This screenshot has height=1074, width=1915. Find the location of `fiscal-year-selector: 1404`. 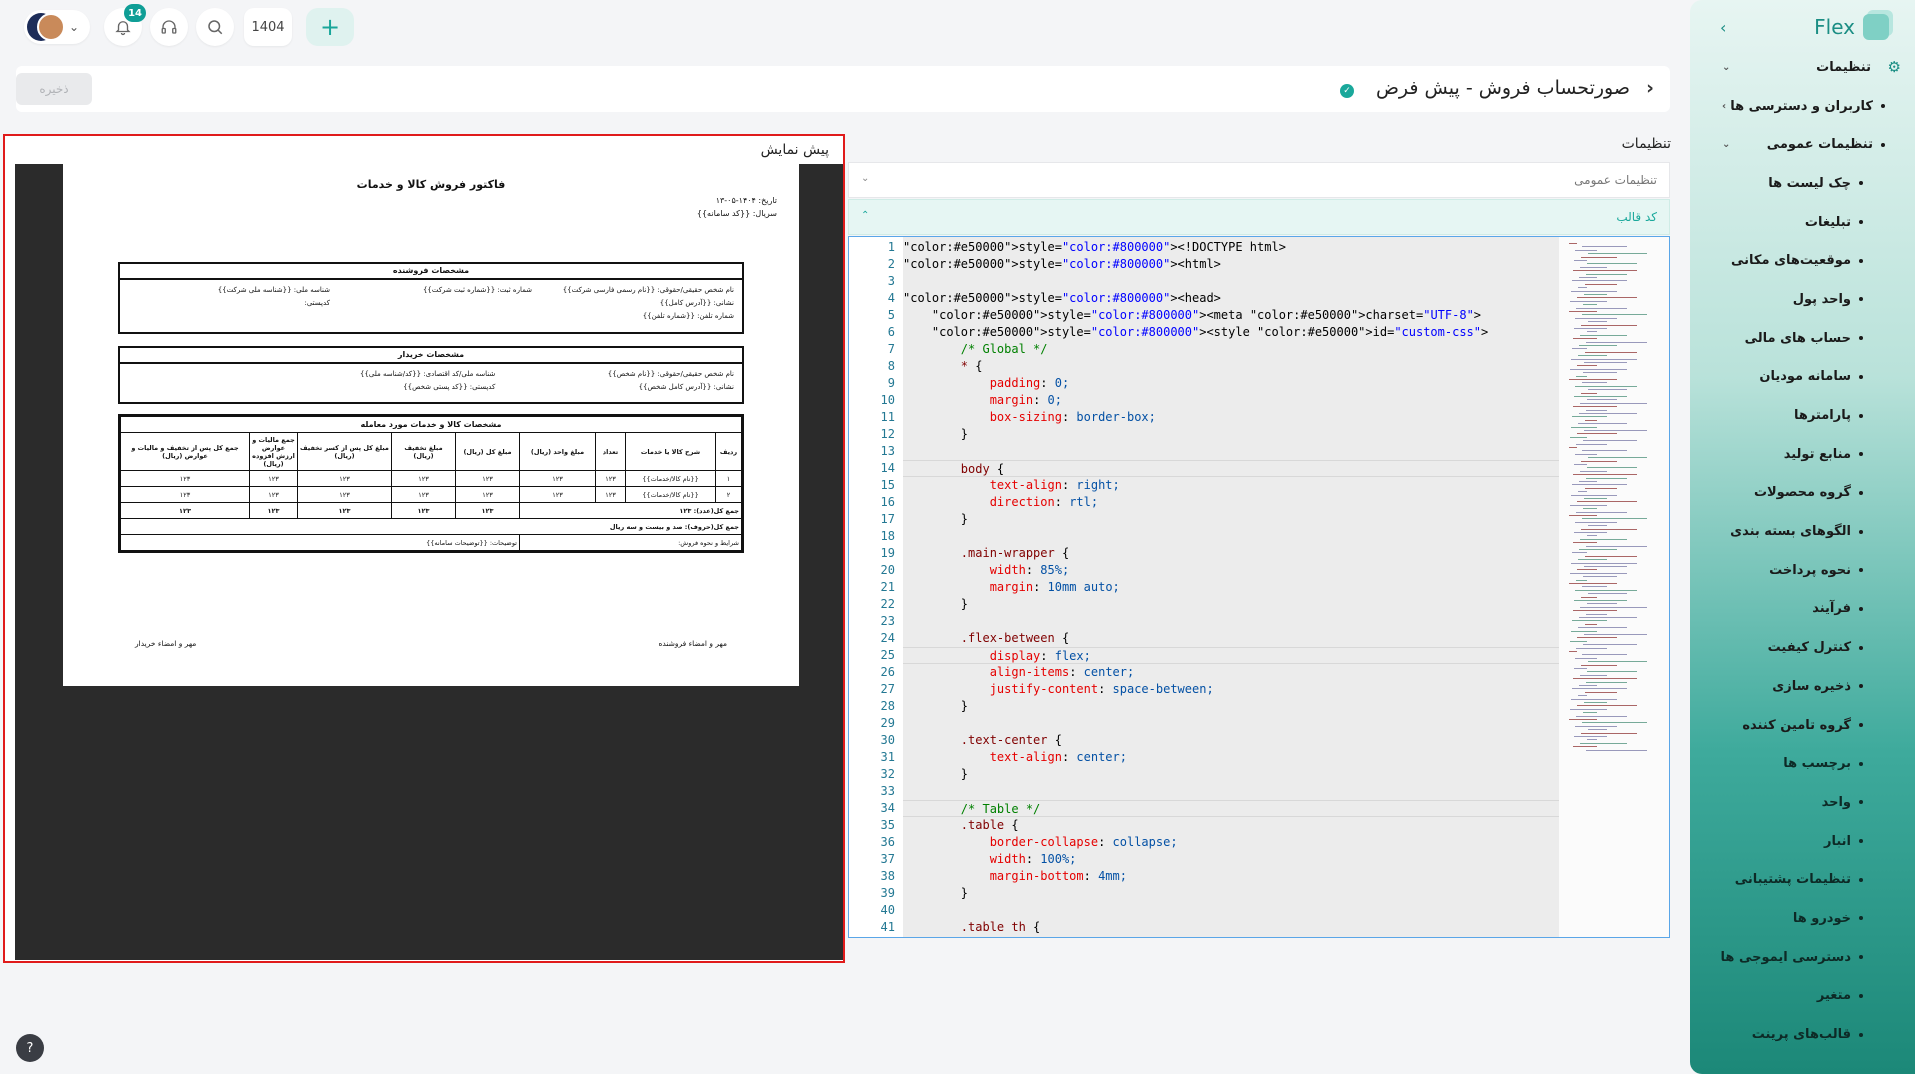

fiscal-year-selector: 1404 is located at coordinates (268, 27).